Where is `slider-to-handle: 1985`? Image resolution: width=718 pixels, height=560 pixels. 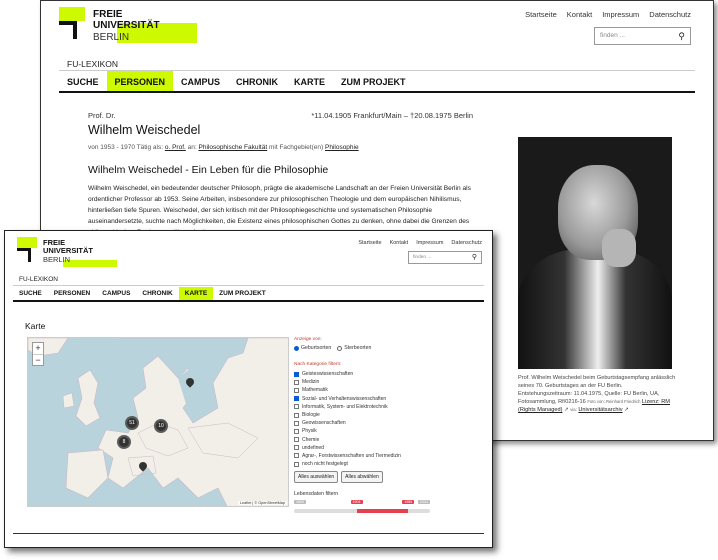
slider-to-handle: 1985 is located at coordinates (408, 502).